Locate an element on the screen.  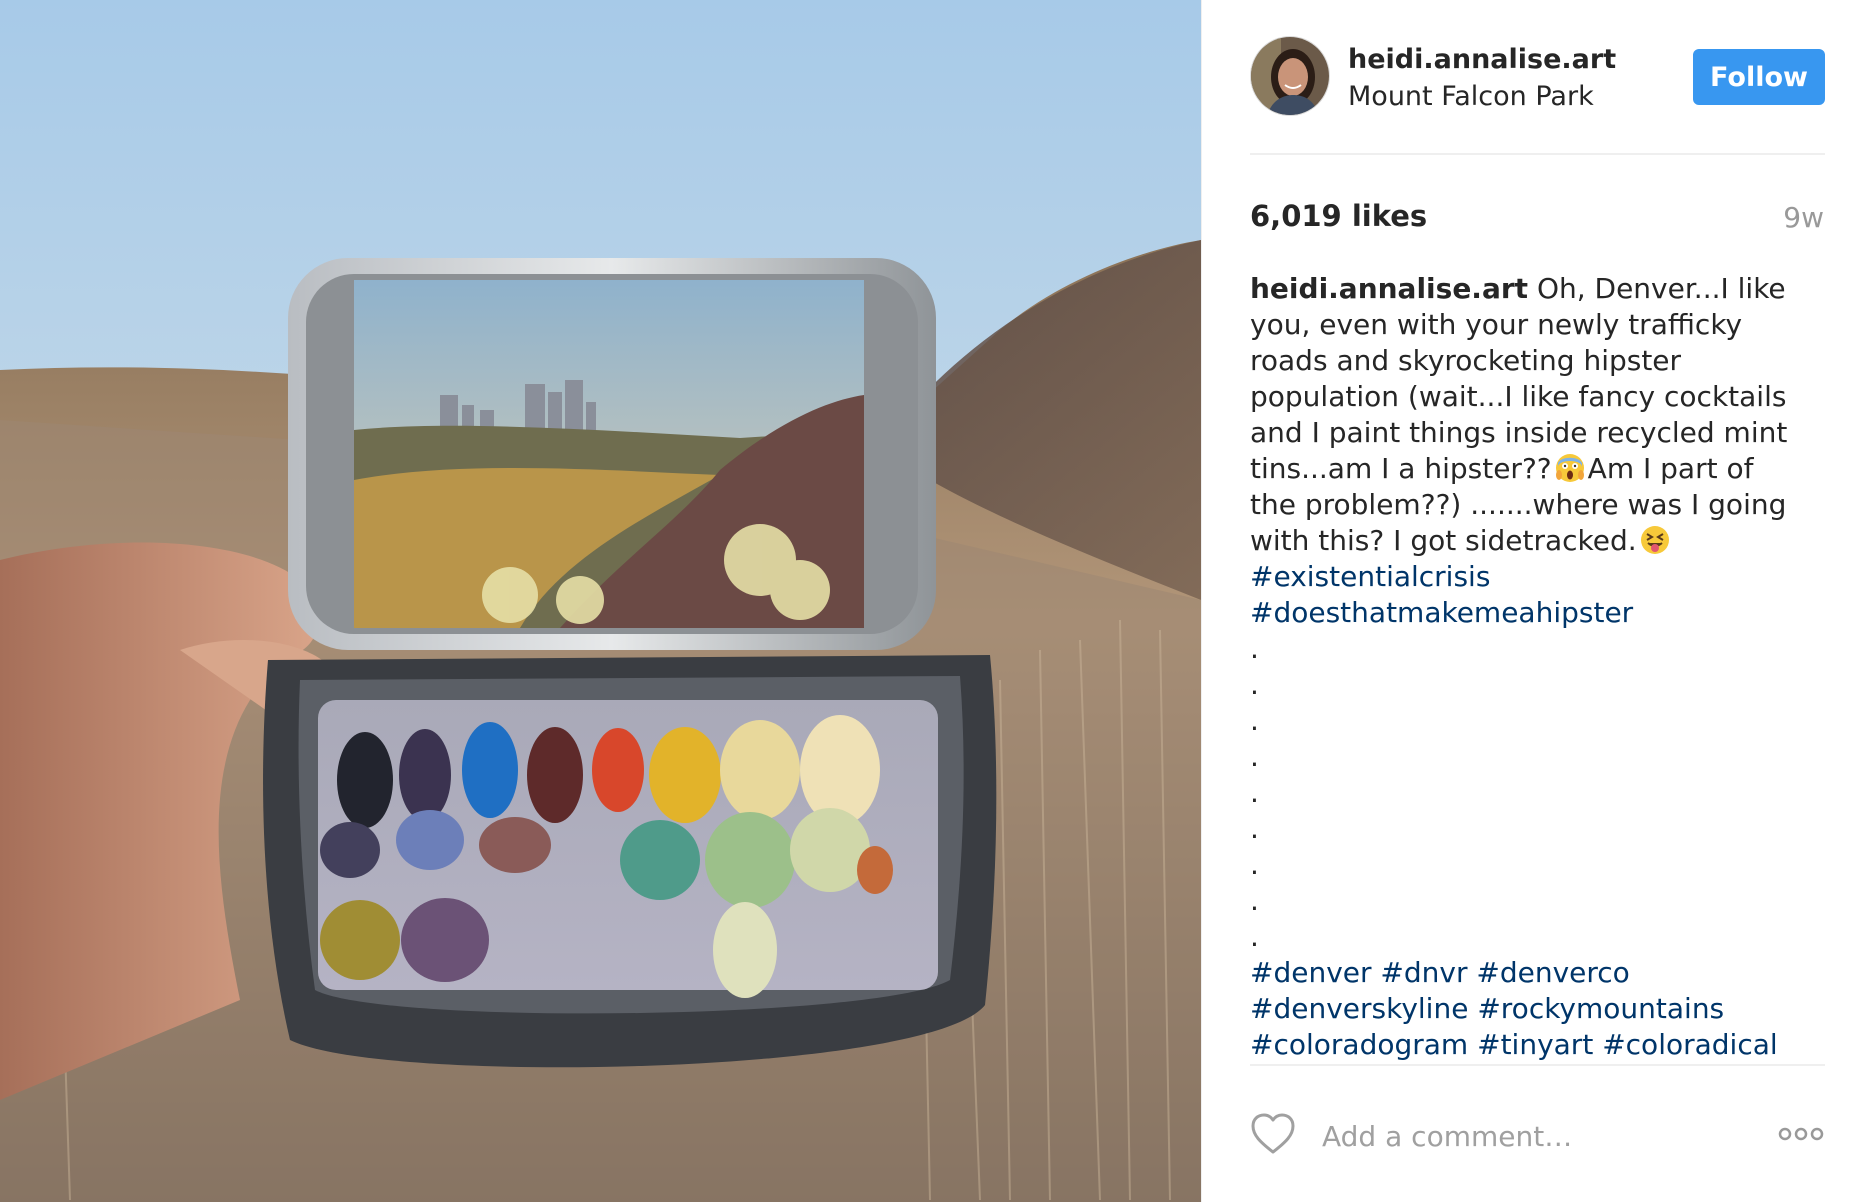
post-username: heidi.annalise.art is located at coordinates (1482, 59).